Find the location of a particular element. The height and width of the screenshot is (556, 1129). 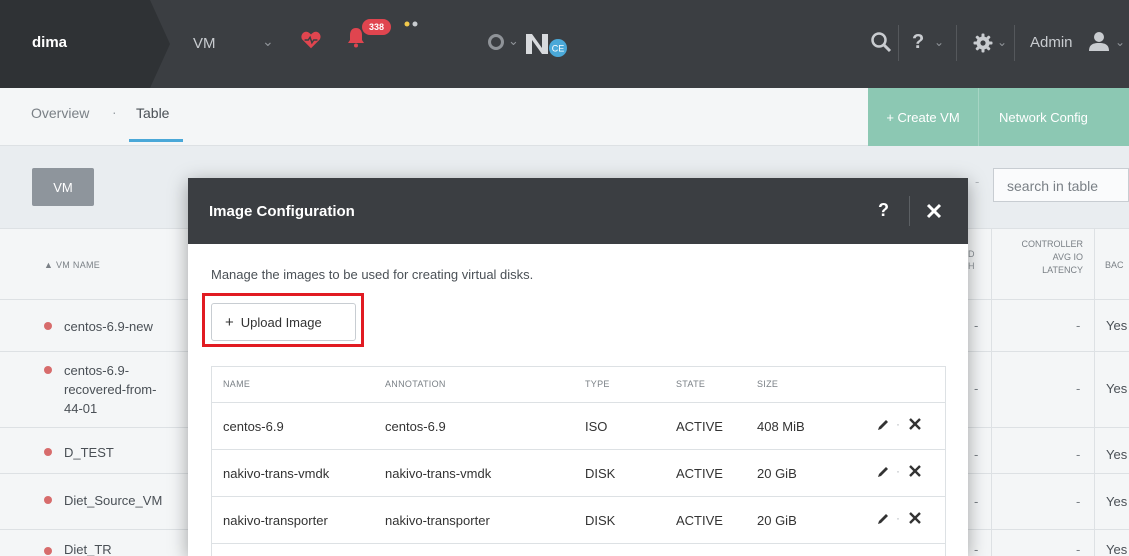

cluster-name: dima is located at coordinates (50, 42).